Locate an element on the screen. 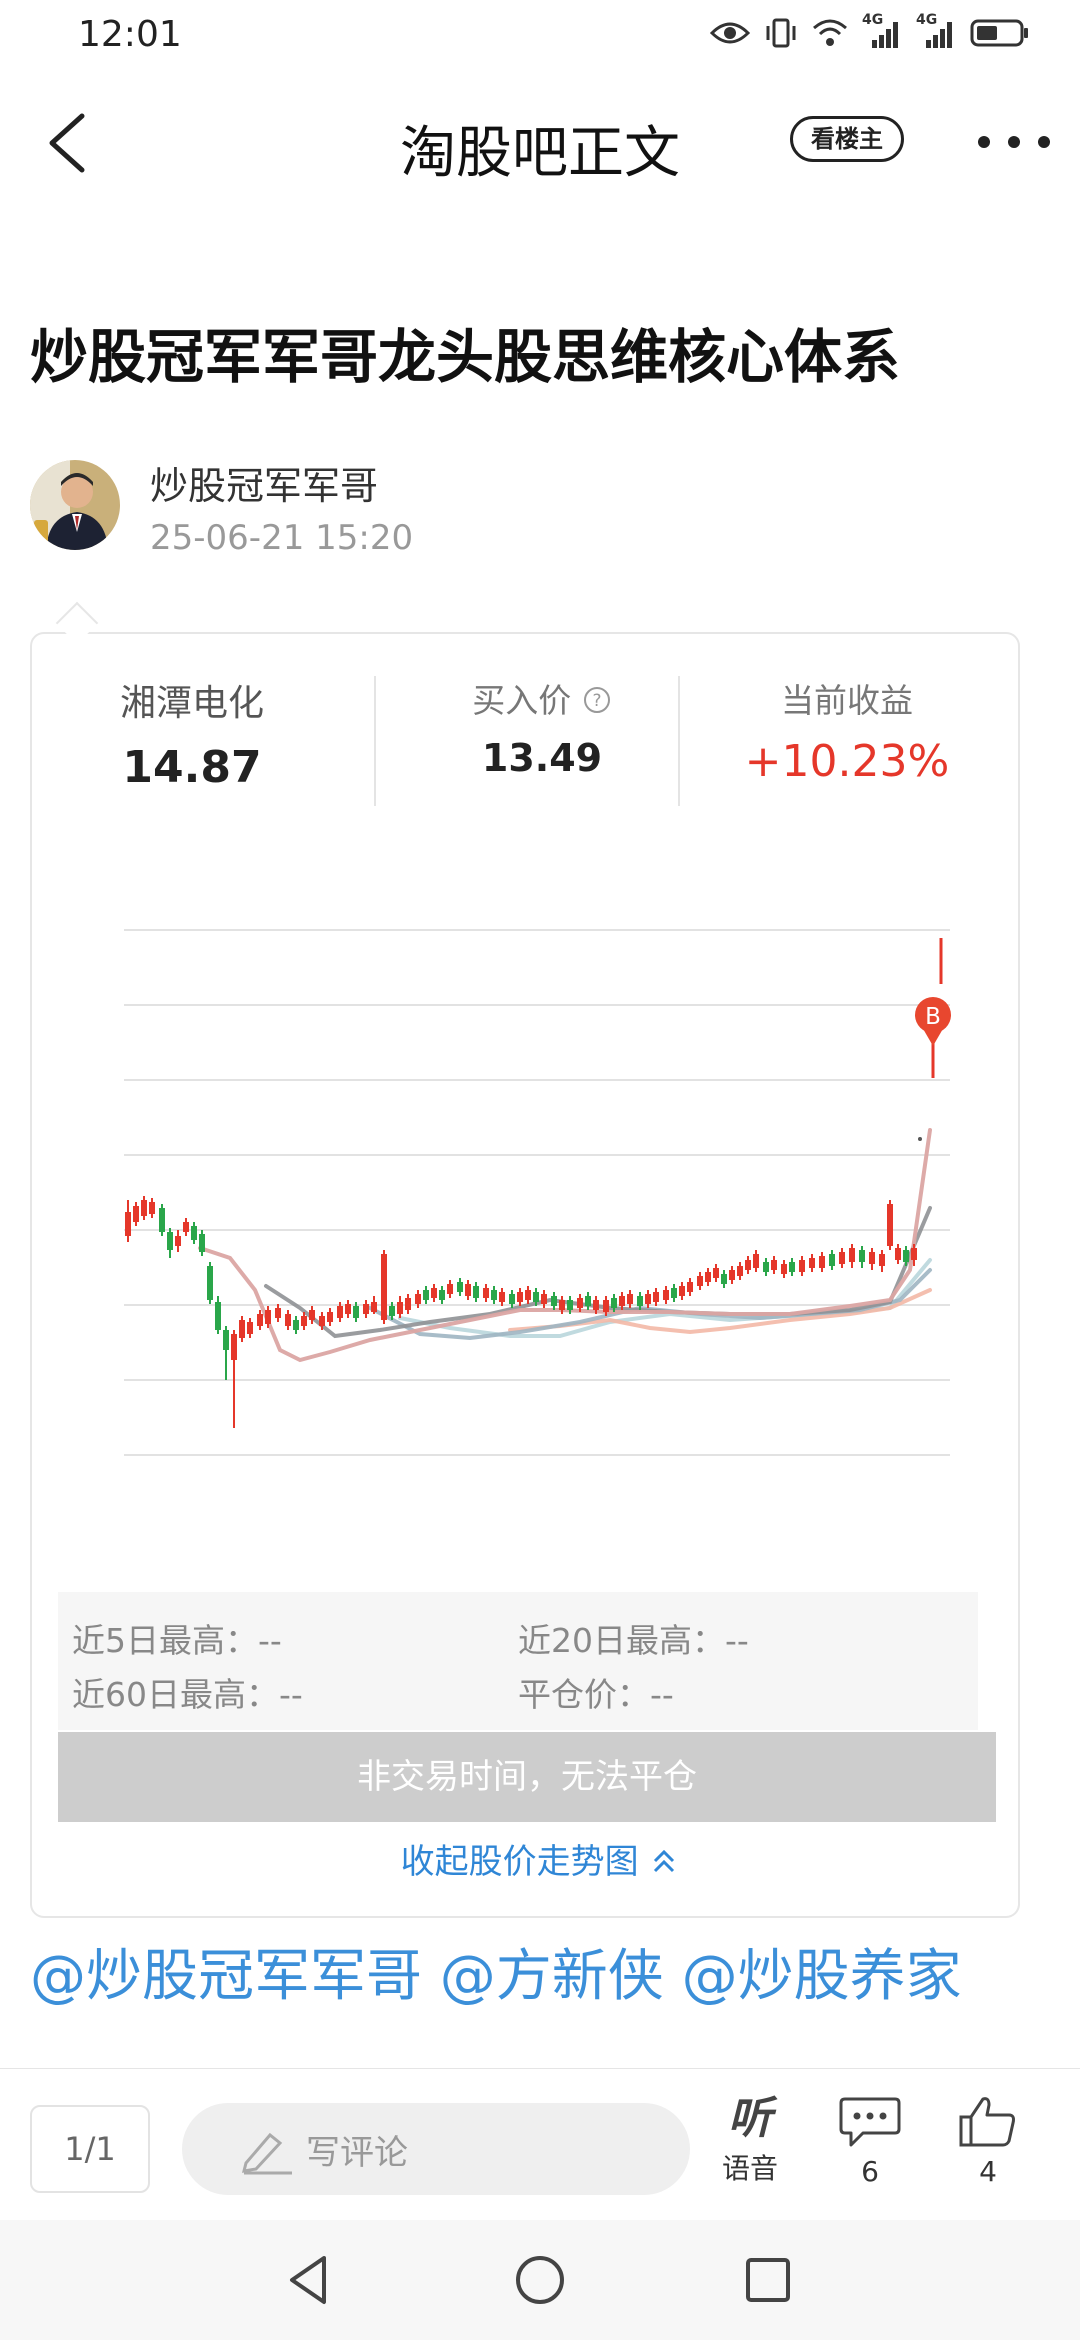 The image size is (1080, 2340). author-name: 炒股冠军军哥 is located at coordinates (264, 482).